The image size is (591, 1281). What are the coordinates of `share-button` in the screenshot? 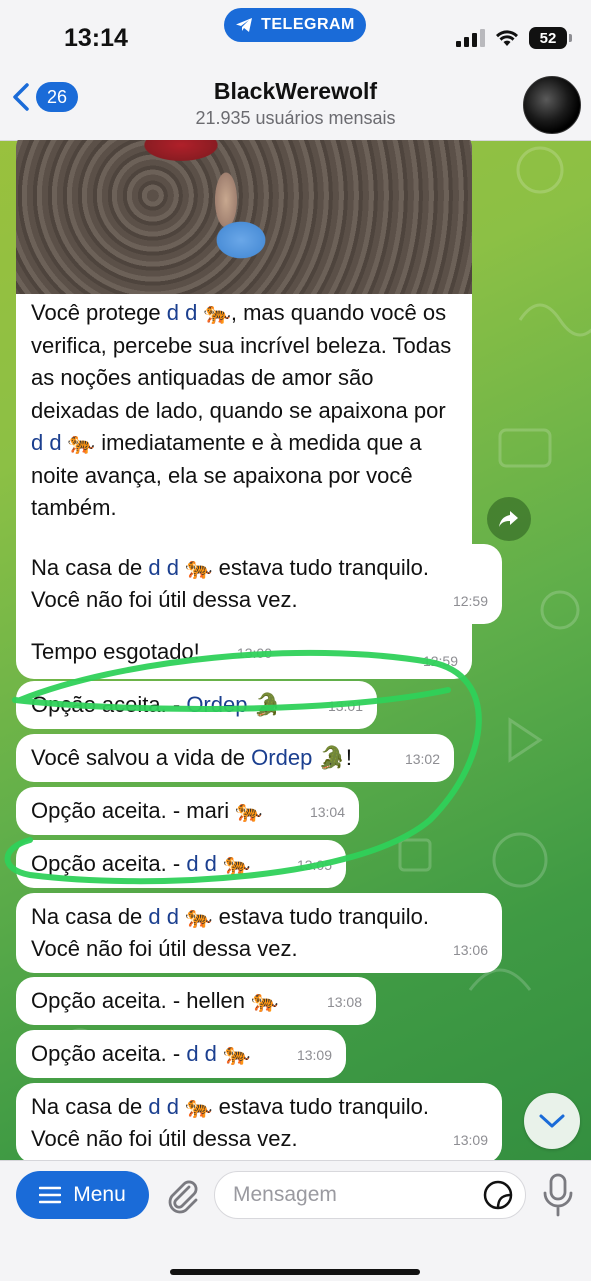 It's located at (509, 519).